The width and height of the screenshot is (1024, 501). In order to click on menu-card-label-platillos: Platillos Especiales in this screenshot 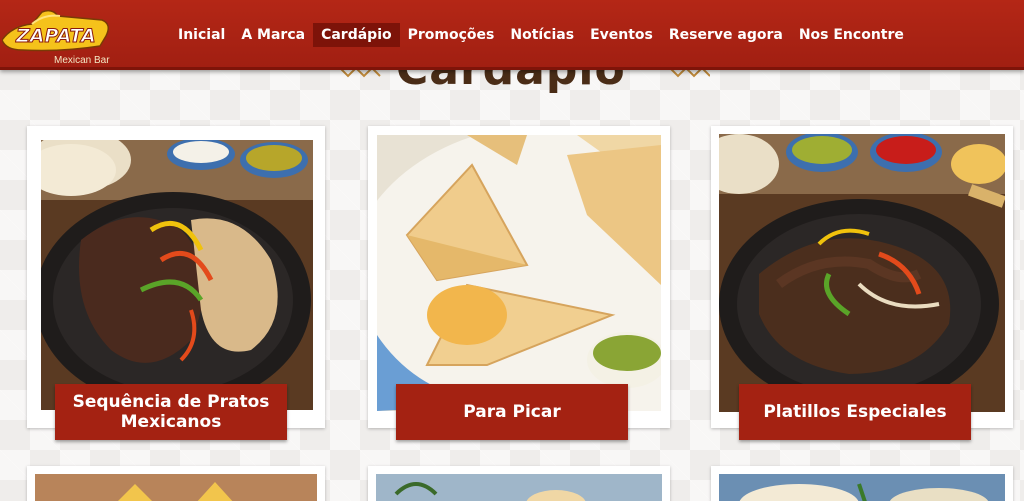, I will do `click(855, 412)`.